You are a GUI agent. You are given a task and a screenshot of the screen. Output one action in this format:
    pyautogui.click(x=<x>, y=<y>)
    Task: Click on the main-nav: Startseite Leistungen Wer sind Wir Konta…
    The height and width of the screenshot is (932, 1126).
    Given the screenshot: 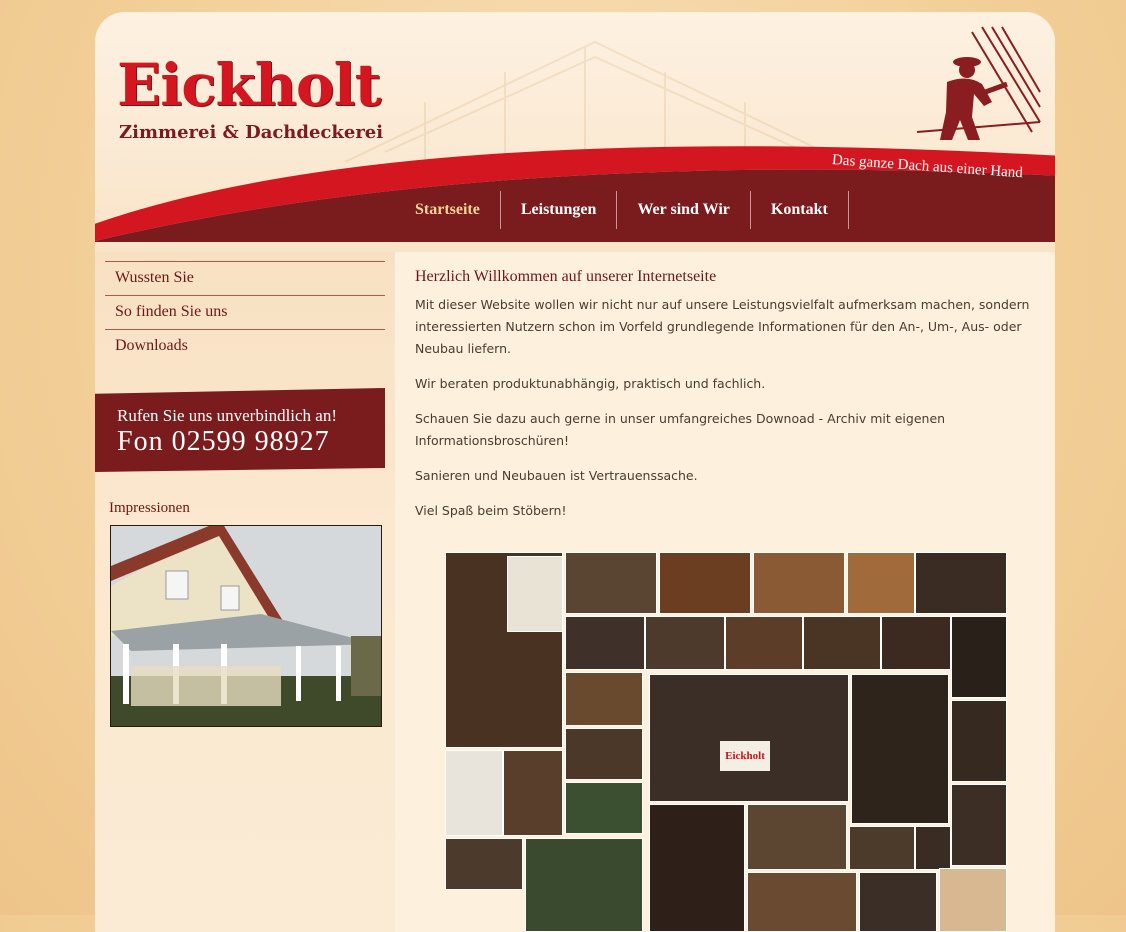 What is the action you would take?
    pyautogui.click(x=622, y=210)
    